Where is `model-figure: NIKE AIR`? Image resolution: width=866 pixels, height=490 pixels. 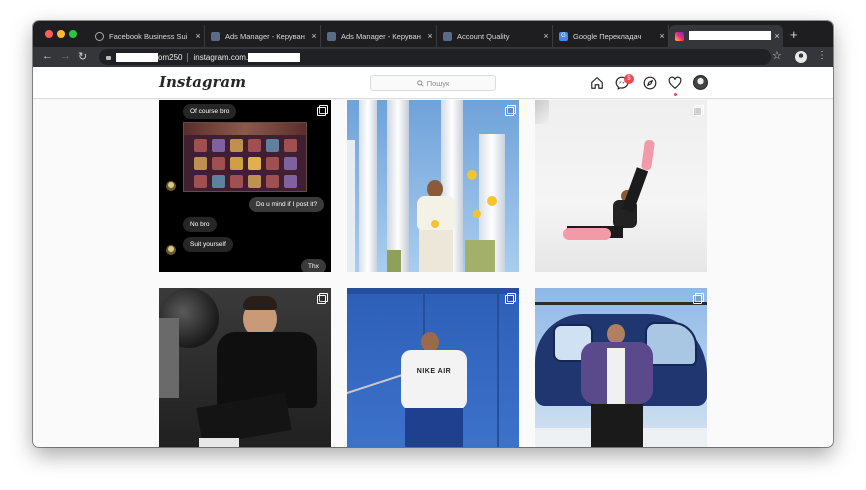
model-figure: NIKE AIR is located at coordinates (435, 389).